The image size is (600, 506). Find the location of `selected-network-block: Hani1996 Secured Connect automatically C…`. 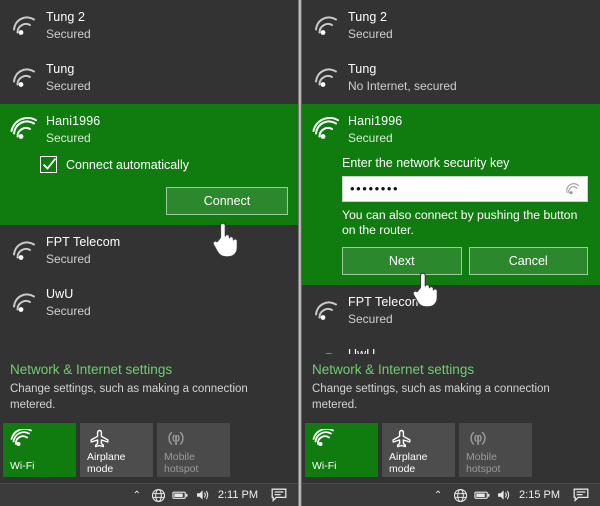

selected-network-block: Hani1996 Secured Connect automatically C… is located at coordinates (149, 164).